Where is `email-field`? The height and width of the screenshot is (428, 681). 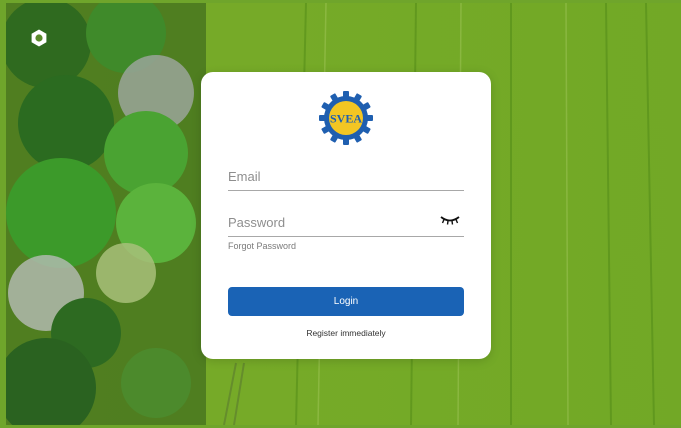 email-field is located at coordinates (346, 177).